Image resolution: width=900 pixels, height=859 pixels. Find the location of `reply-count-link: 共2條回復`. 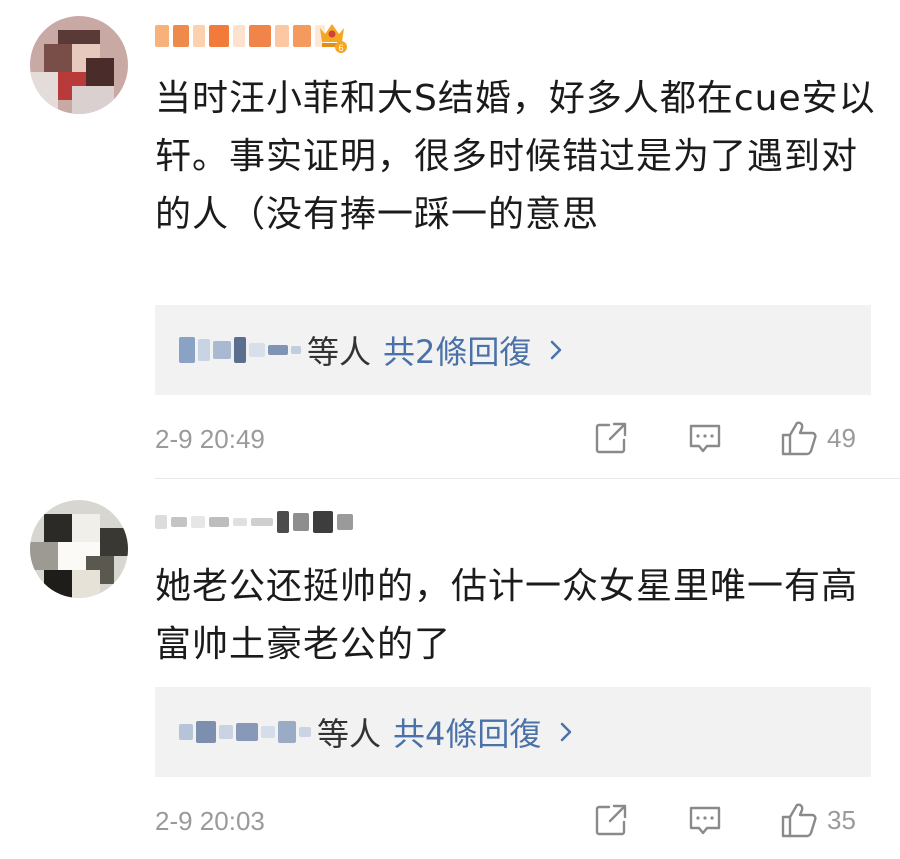

reply-count-link: 共2條回復 is located at coordinates (457, 350).